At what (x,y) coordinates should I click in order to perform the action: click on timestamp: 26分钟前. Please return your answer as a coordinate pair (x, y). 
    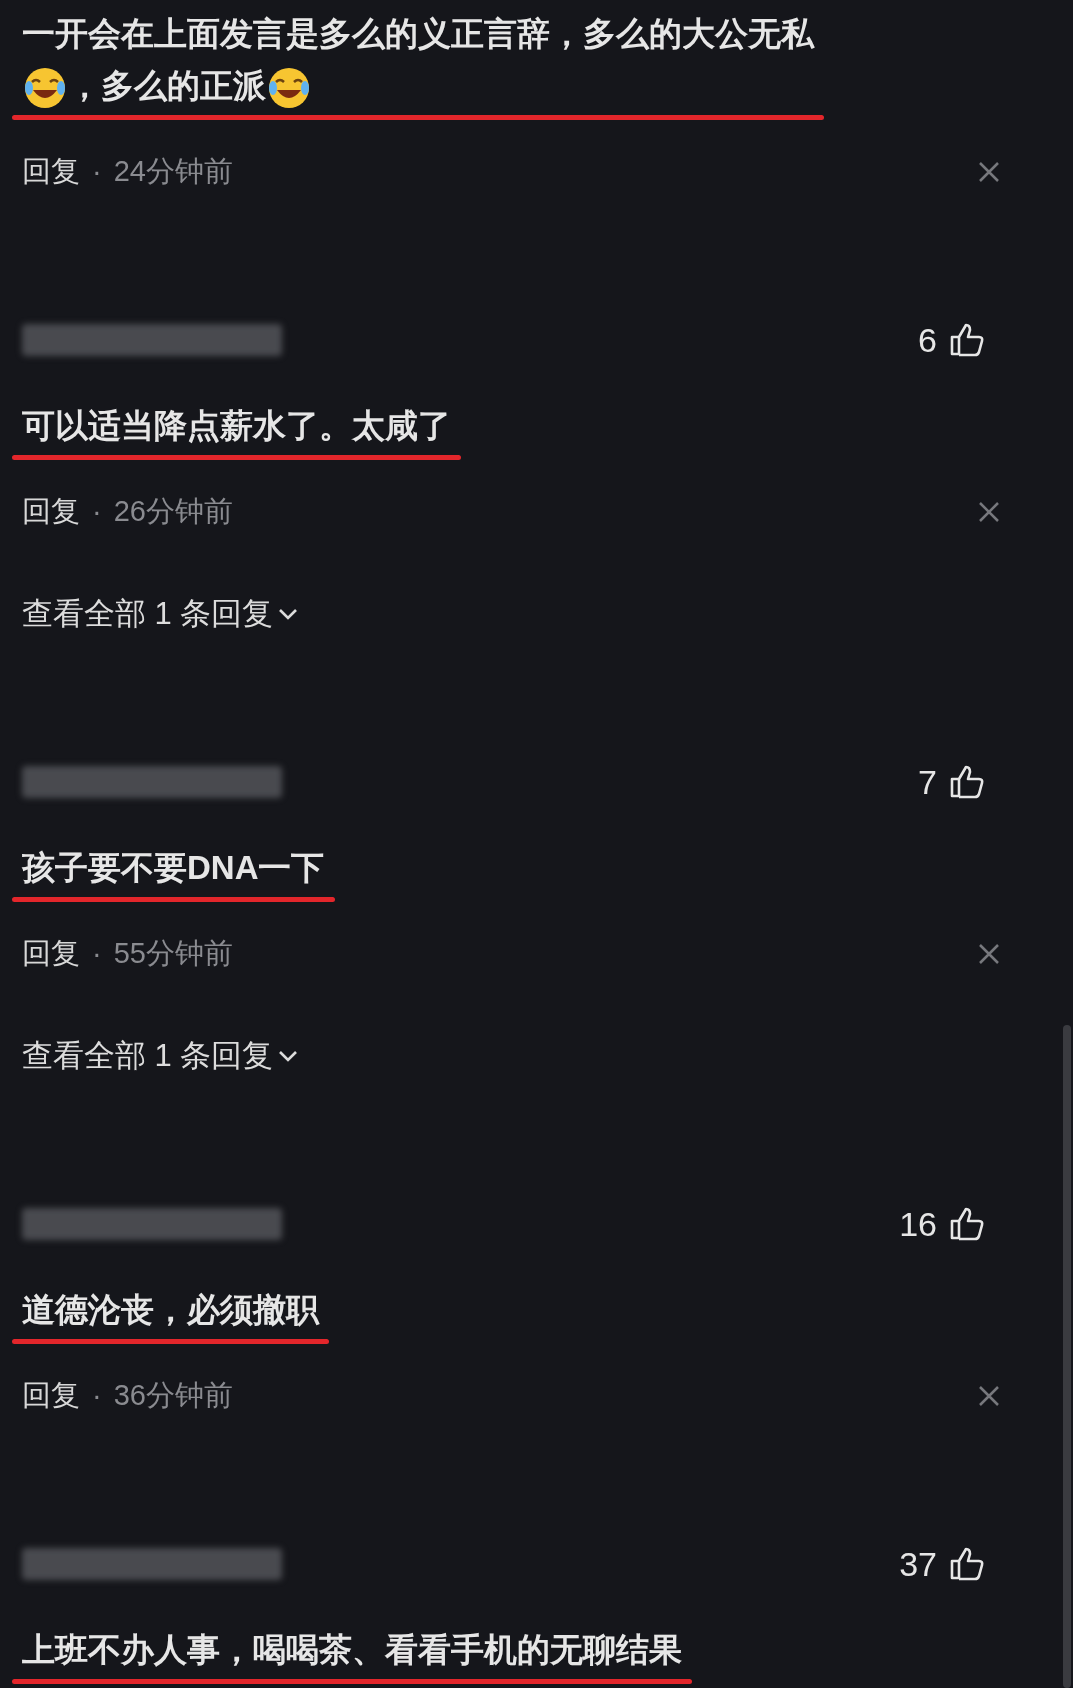
    Looking at the image, I should click on (173, 512).